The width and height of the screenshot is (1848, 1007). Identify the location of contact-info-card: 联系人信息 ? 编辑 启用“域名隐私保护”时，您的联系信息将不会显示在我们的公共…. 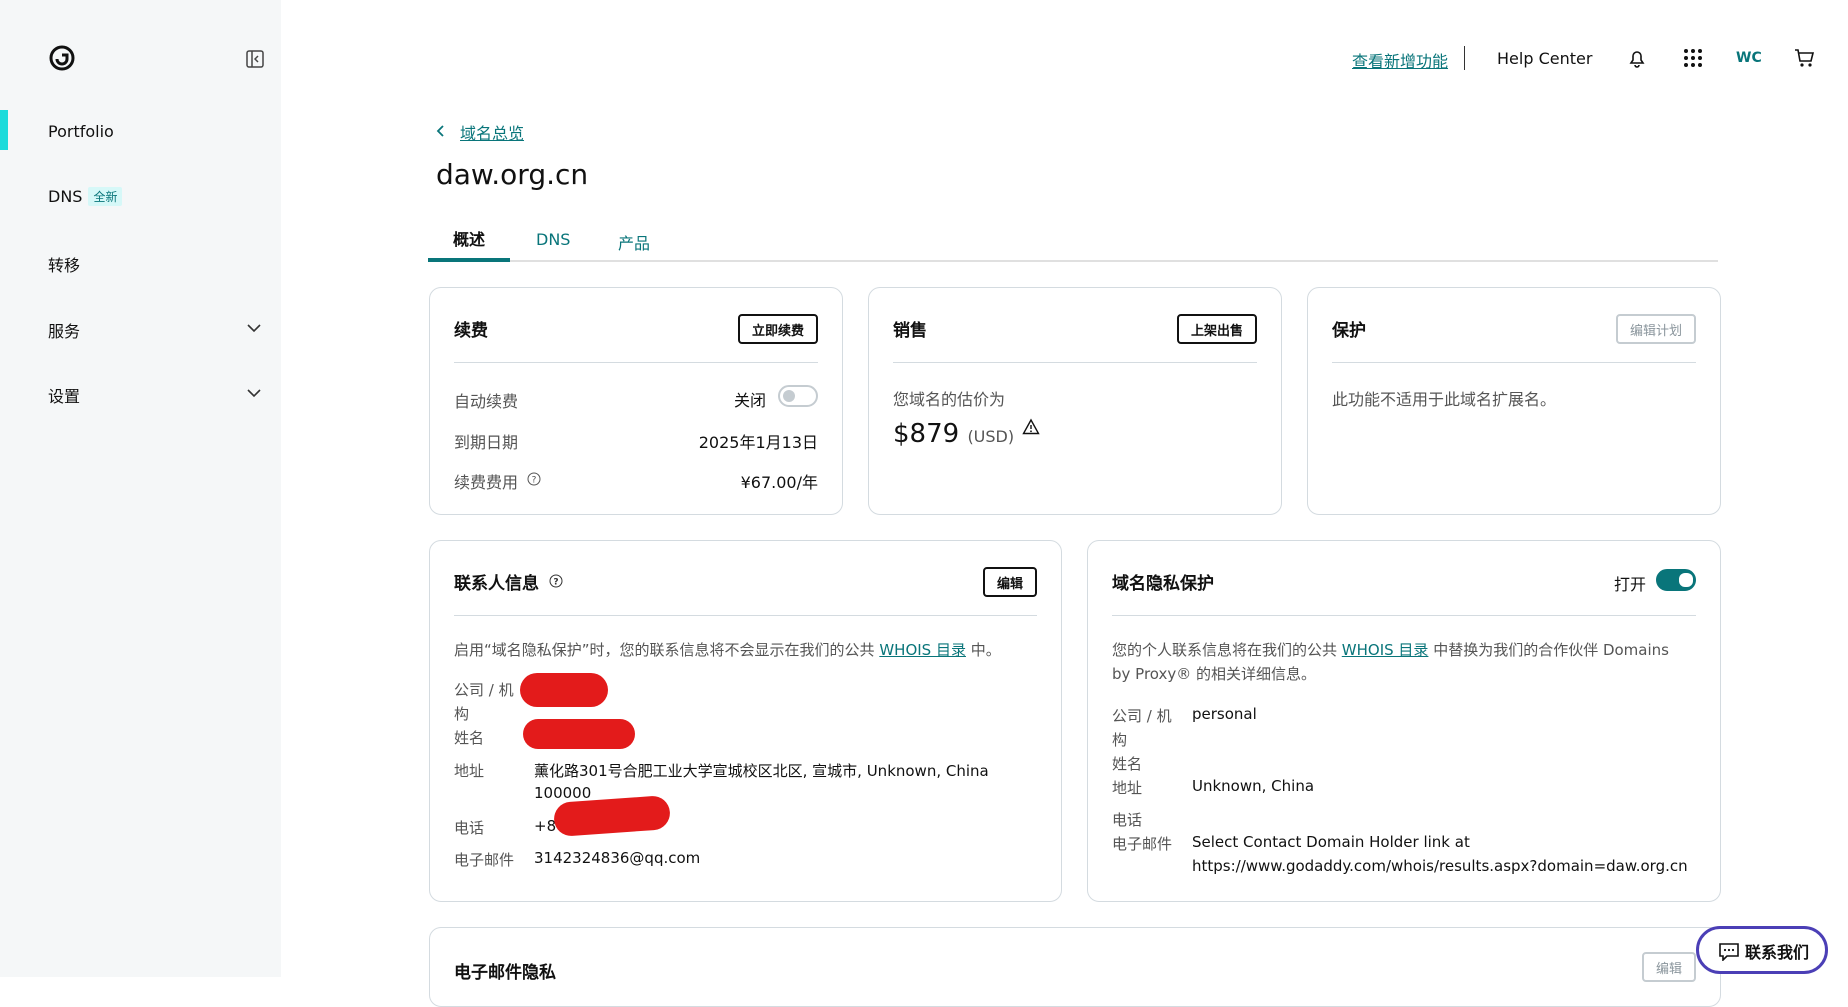
(745, 721).